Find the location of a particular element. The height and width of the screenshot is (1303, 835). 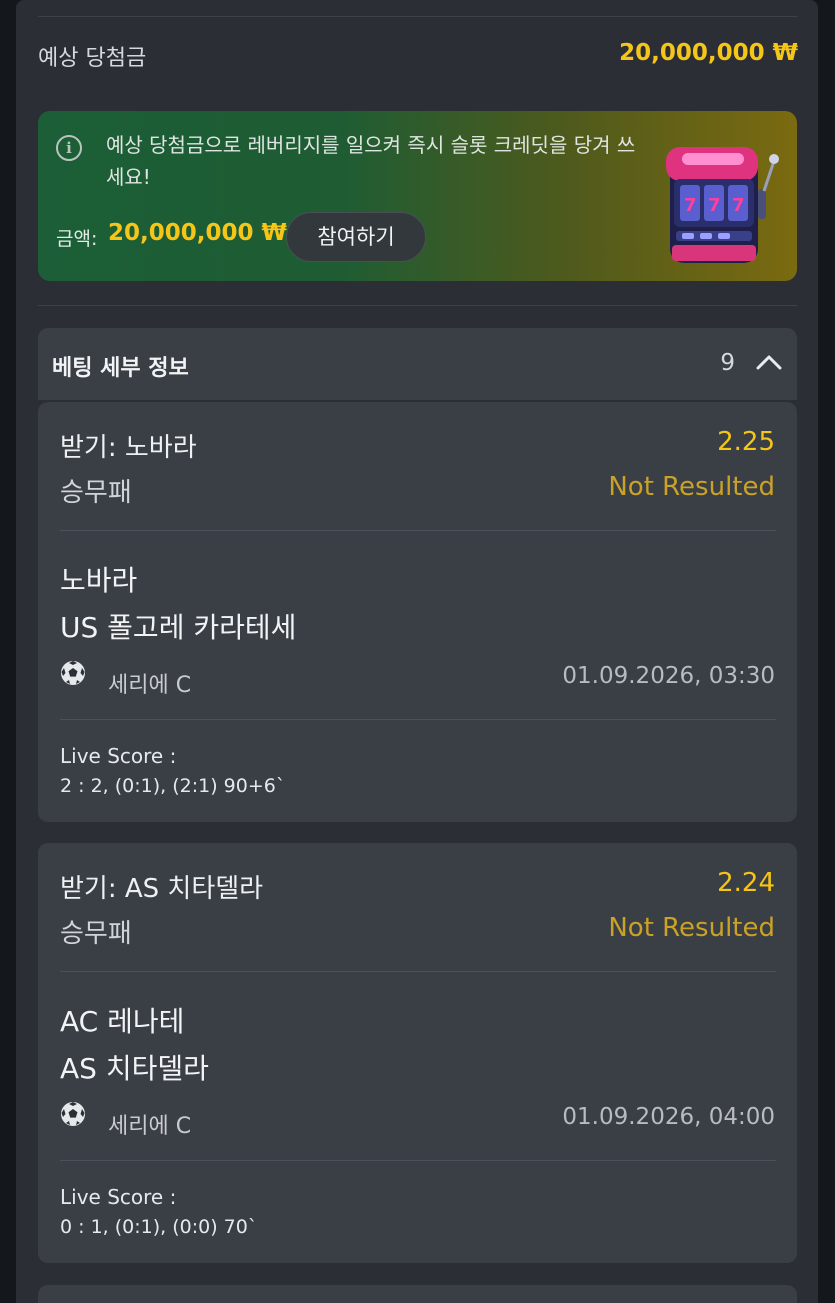

promo-amount-label: 금액: is located at coordinates (77, 239).